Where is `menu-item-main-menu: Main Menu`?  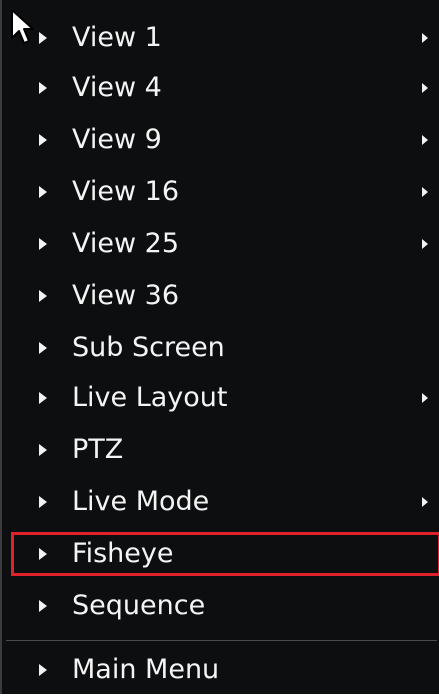 menu-item-main-menu: Main Menu is located at coordinates (220, 670).